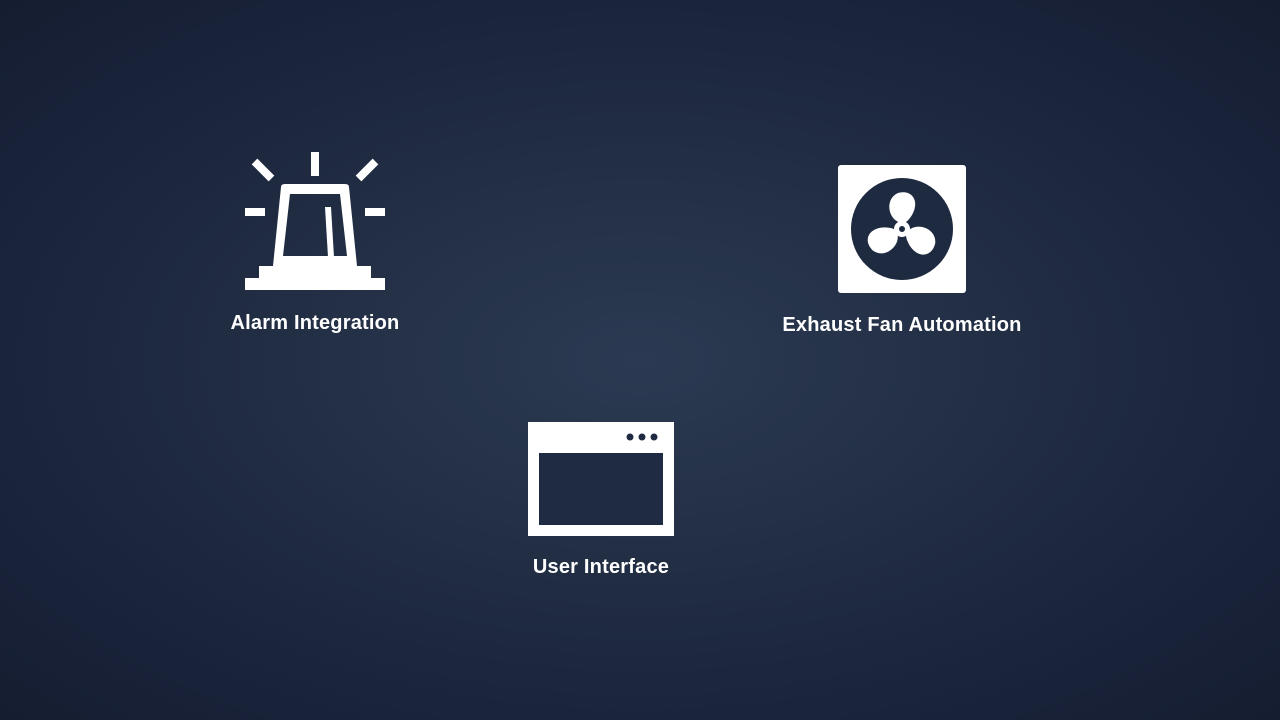 The image size is (1280, 720). What do you see at coordinates (601, 567) in the screenshot?
I see `user-interface-label: User Interface` at bounding box center [601, 567].